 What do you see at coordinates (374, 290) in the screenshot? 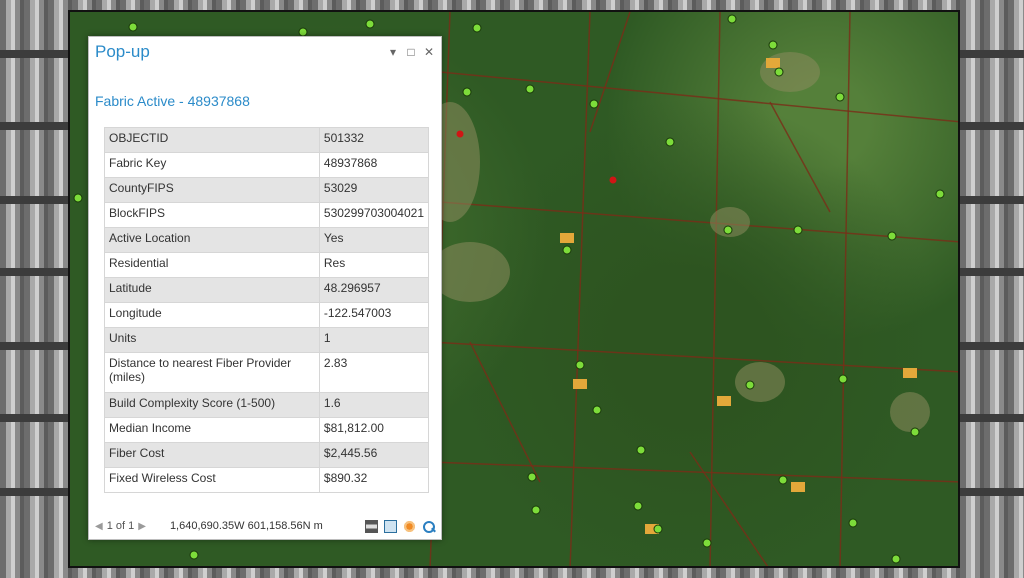
I see `attribute-value: 48.296957` at bounding box center [374, 290].